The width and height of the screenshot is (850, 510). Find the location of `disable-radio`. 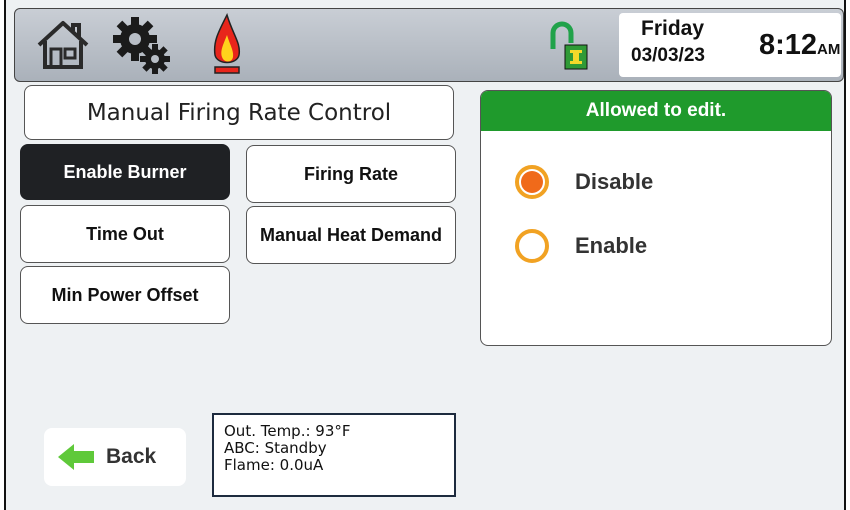

disable-radio is located at coordinates (532, 182).